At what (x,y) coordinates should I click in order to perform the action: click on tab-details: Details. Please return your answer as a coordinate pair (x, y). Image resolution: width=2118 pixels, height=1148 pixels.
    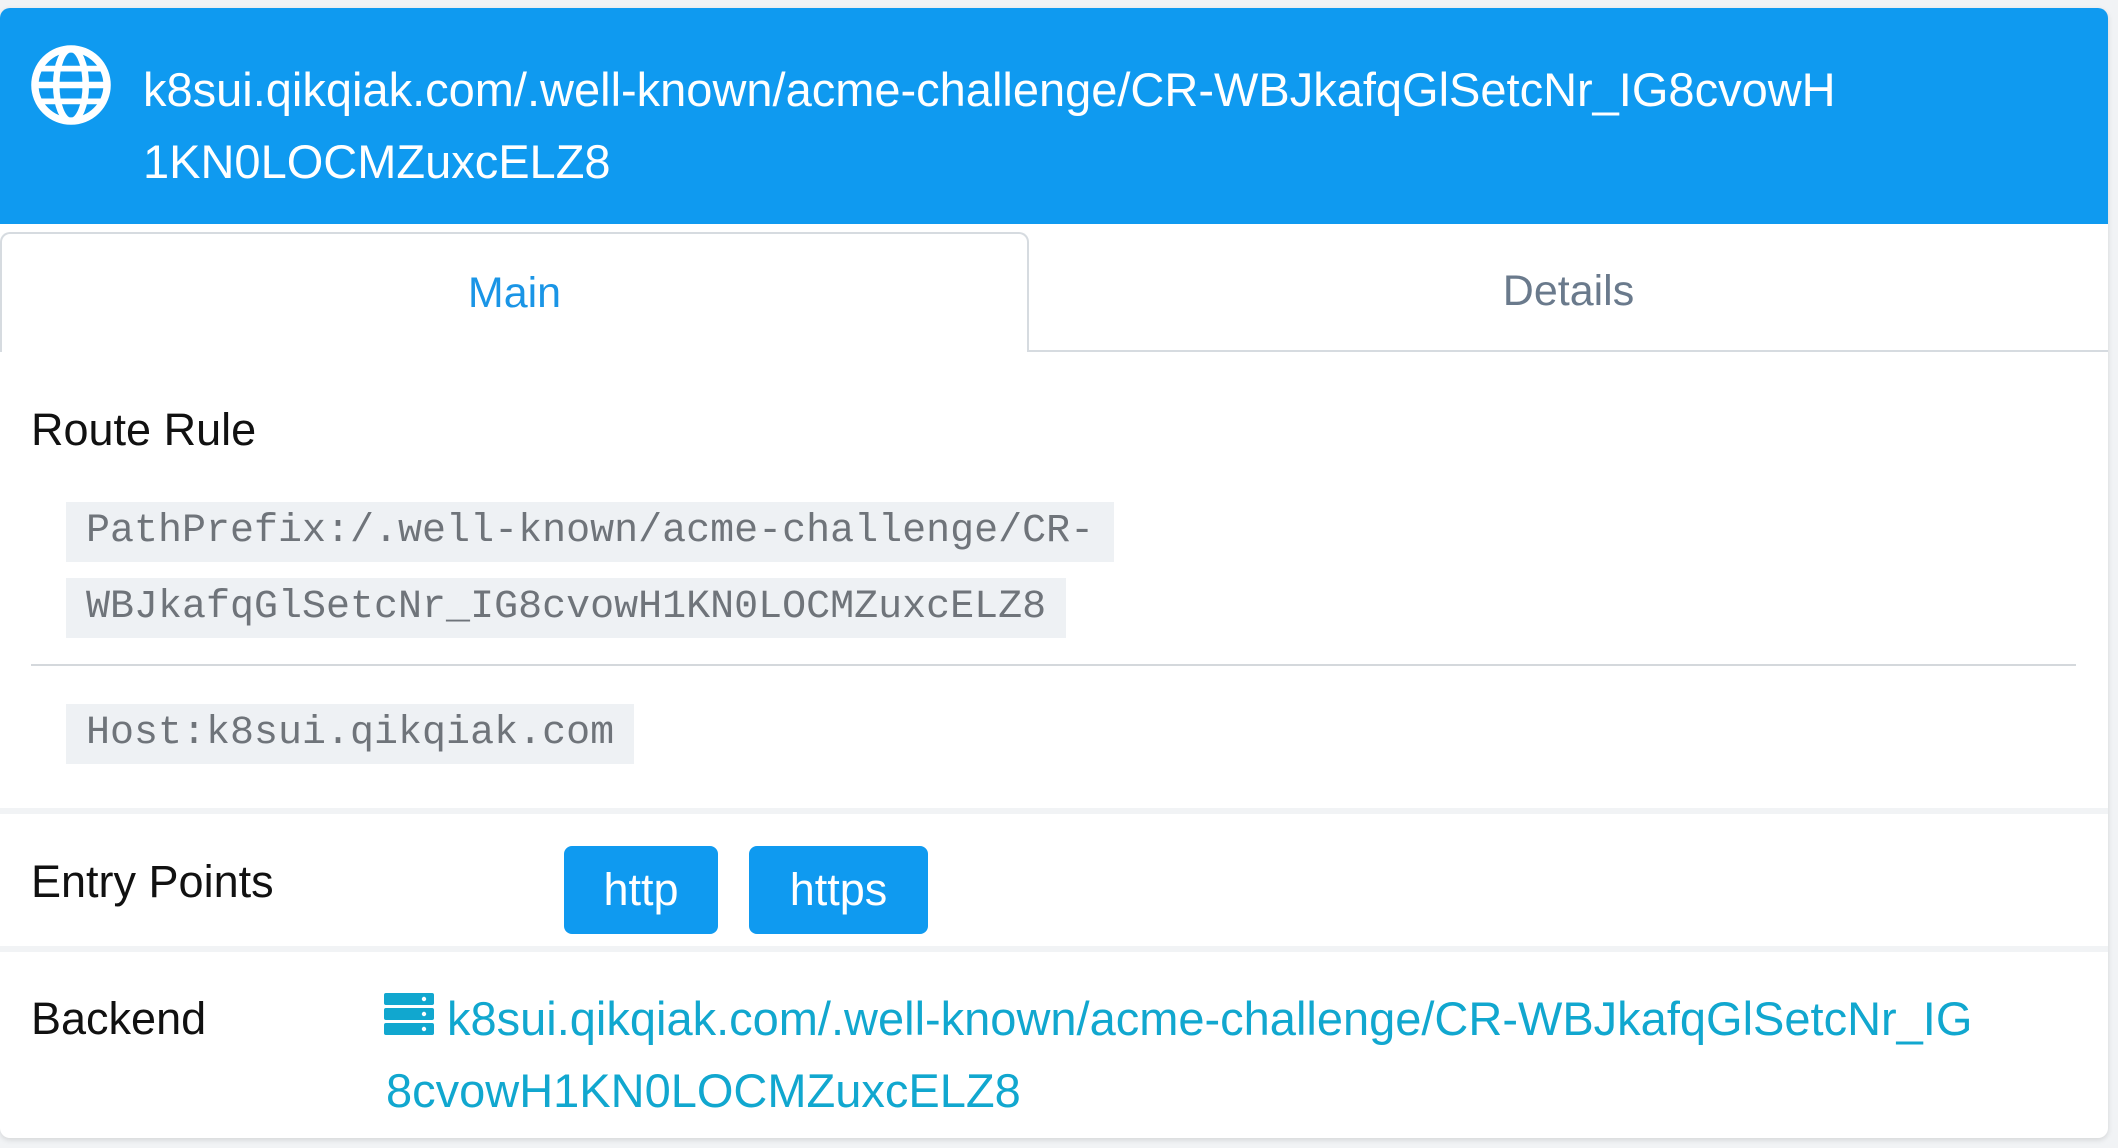
    Looking at the image, I should click on (1568, 292).